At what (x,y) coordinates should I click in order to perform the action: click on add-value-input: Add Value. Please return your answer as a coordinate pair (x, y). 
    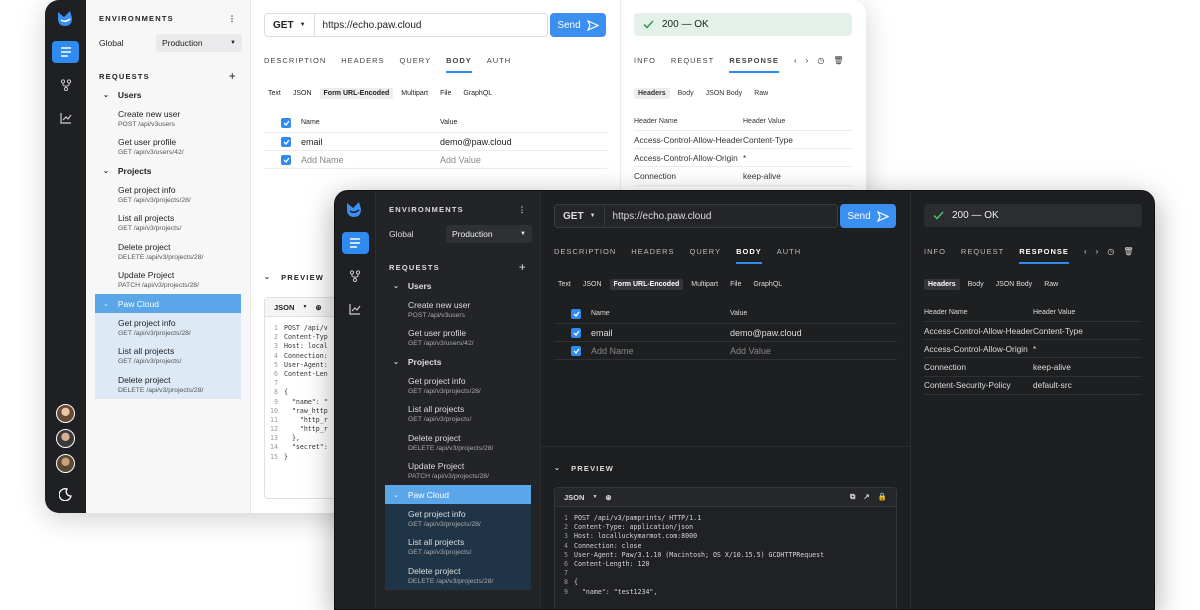
    Looking at the image, I should click on (523, 160).